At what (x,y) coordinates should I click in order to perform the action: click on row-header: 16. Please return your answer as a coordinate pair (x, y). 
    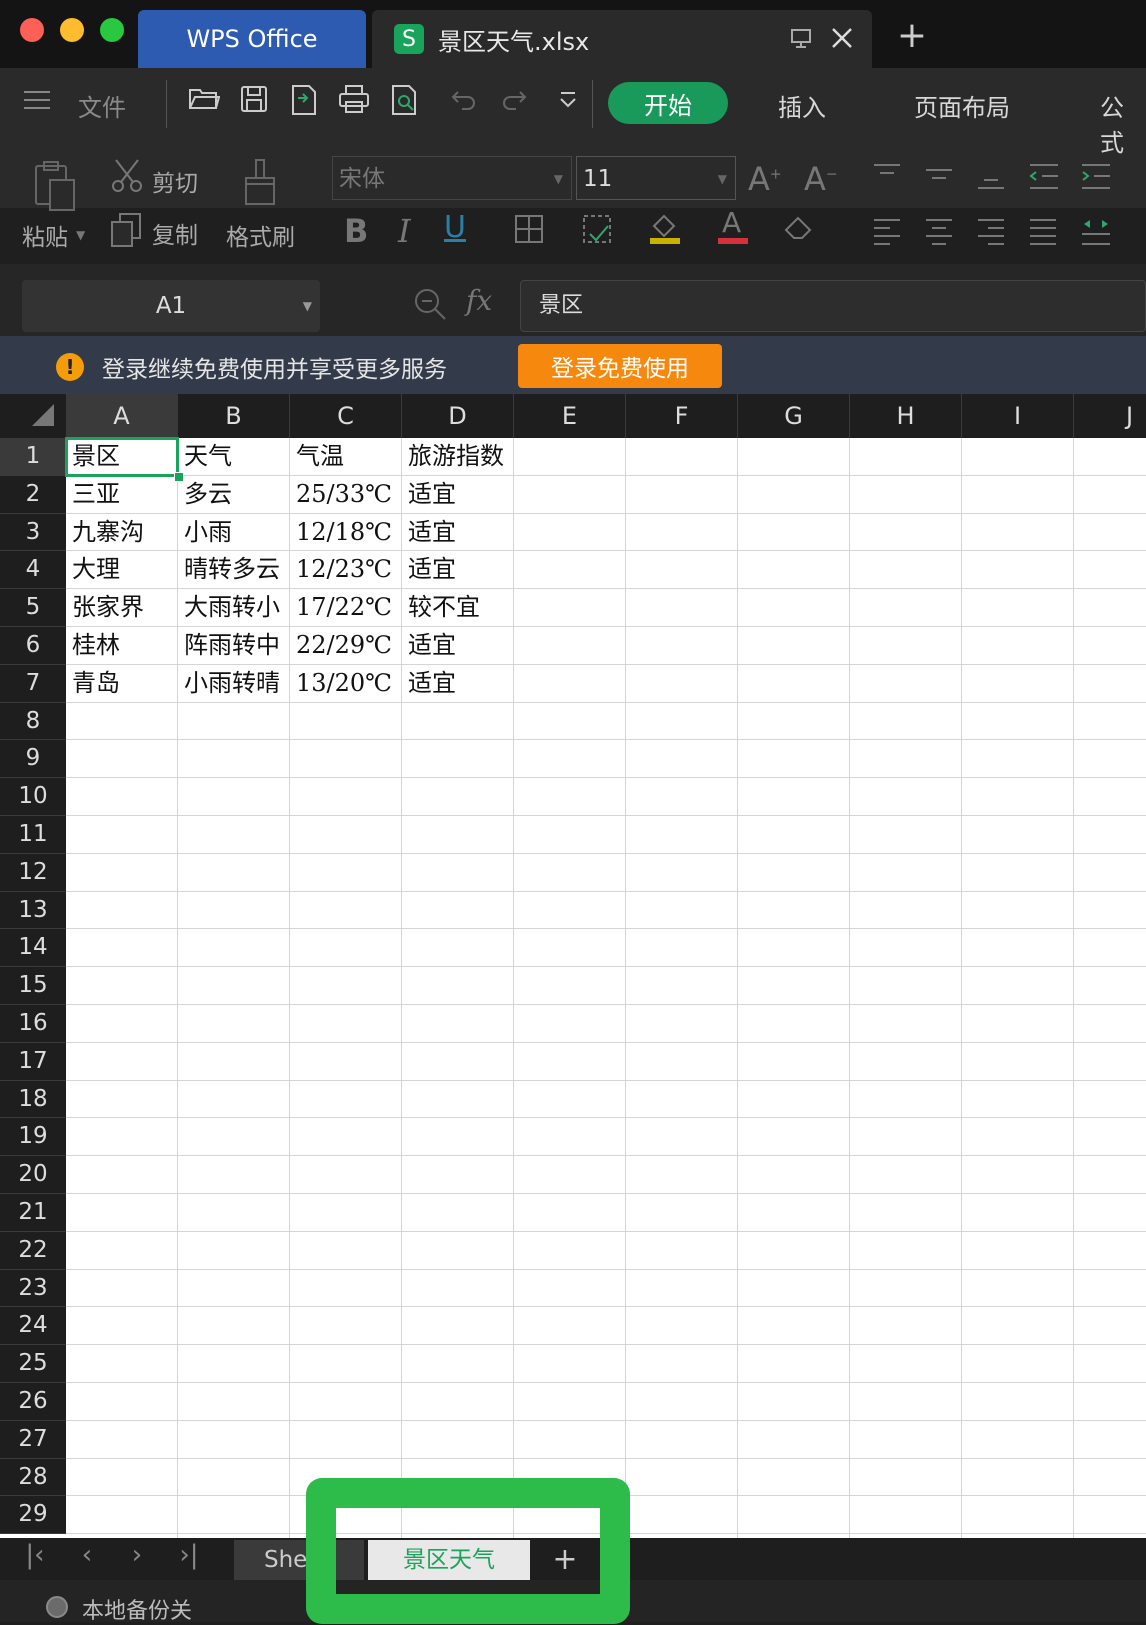
    Looking at the image, I should click on (33, 1024).